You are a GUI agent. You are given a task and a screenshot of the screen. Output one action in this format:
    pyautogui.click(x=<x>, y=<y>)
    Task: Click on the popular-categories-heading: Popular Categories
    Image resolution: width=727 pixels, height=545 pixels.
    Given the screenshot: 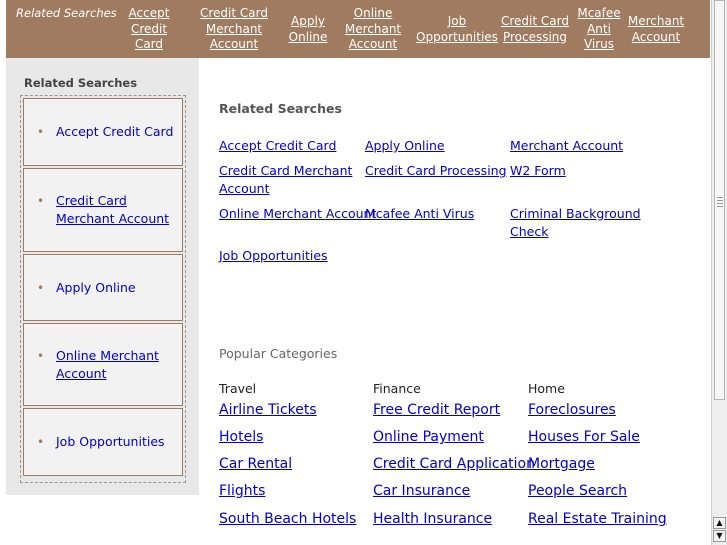 What is the action you would take?
    pyautogui.click(x=278, y=353)
    